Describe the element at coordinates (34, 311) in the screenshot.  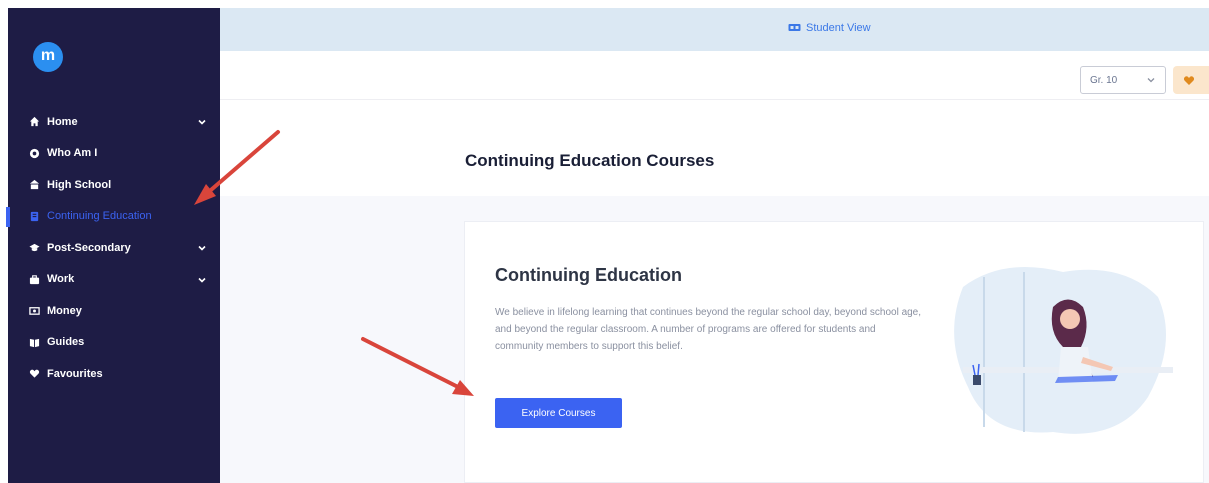
I see `money-icon` at that location.